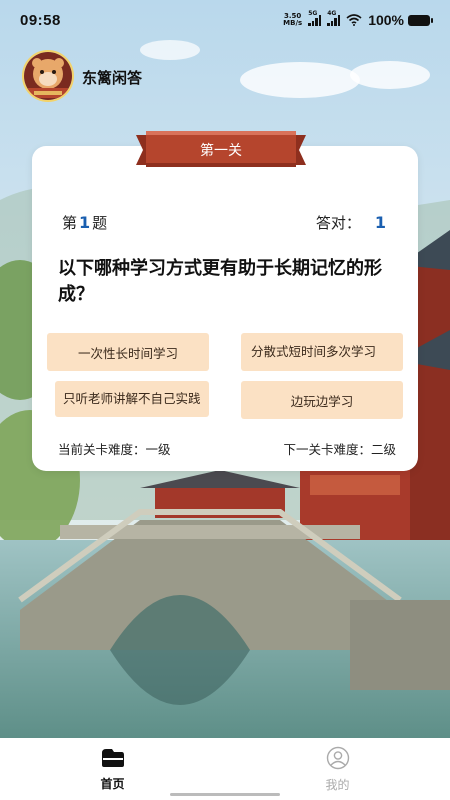 The height and width of the screenshot is (800, 450). What do you see at coordinates (332, 13) in the screenshot?
I see `signal-tag: 4G` at bounding box center [332, 13].